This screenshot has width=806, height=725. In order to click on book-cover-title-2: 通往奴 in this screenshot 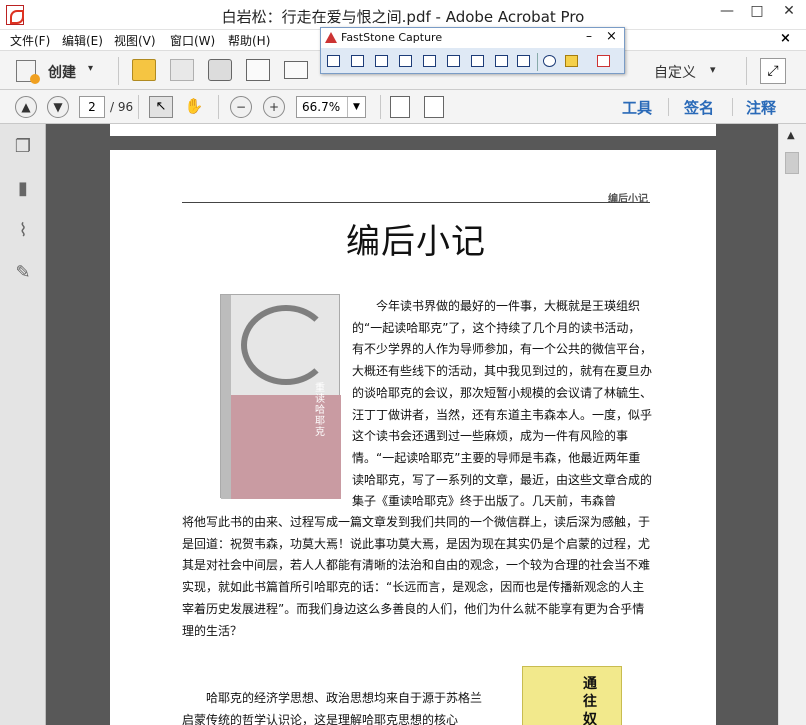, I will do `click(590, 700)`.